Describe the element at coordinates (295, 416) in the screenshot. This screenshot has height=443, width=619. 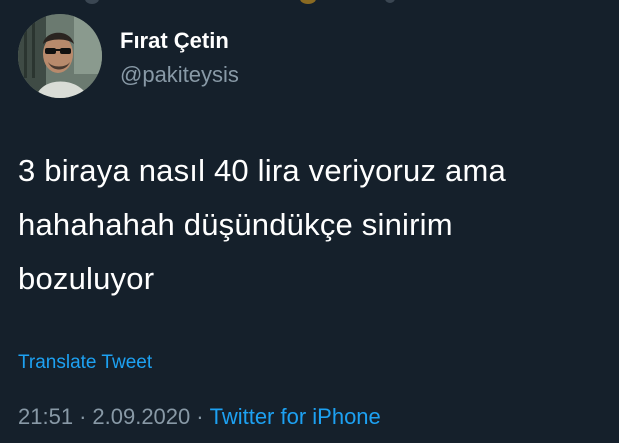
I see `tweet-source-link: Twitter for iPhone` at that location.